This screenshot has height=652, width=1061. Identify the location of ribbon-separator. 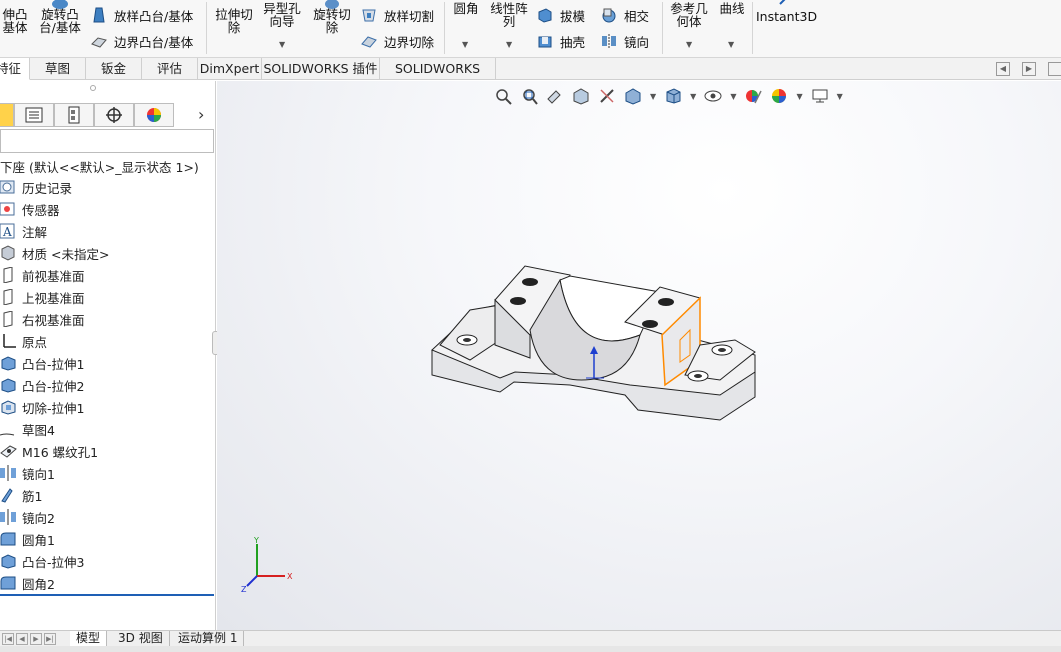
(662, 28).